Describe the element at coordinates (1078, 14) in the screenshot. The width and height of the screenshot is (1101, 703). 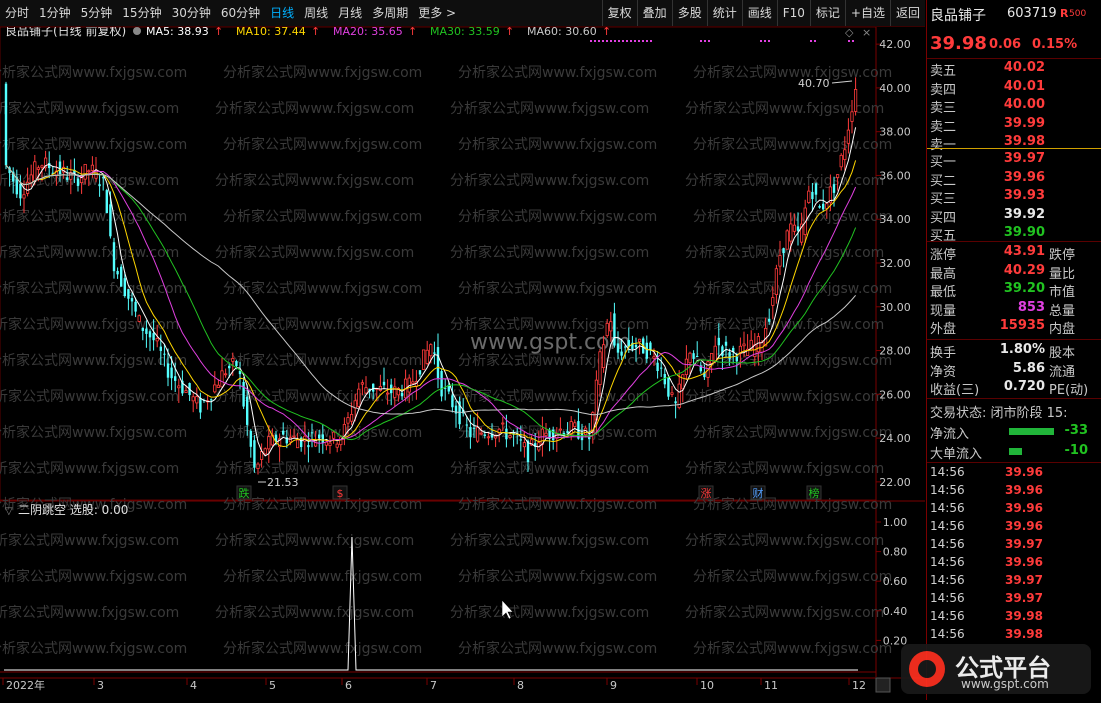
I see `index-flag: 500` at that location.